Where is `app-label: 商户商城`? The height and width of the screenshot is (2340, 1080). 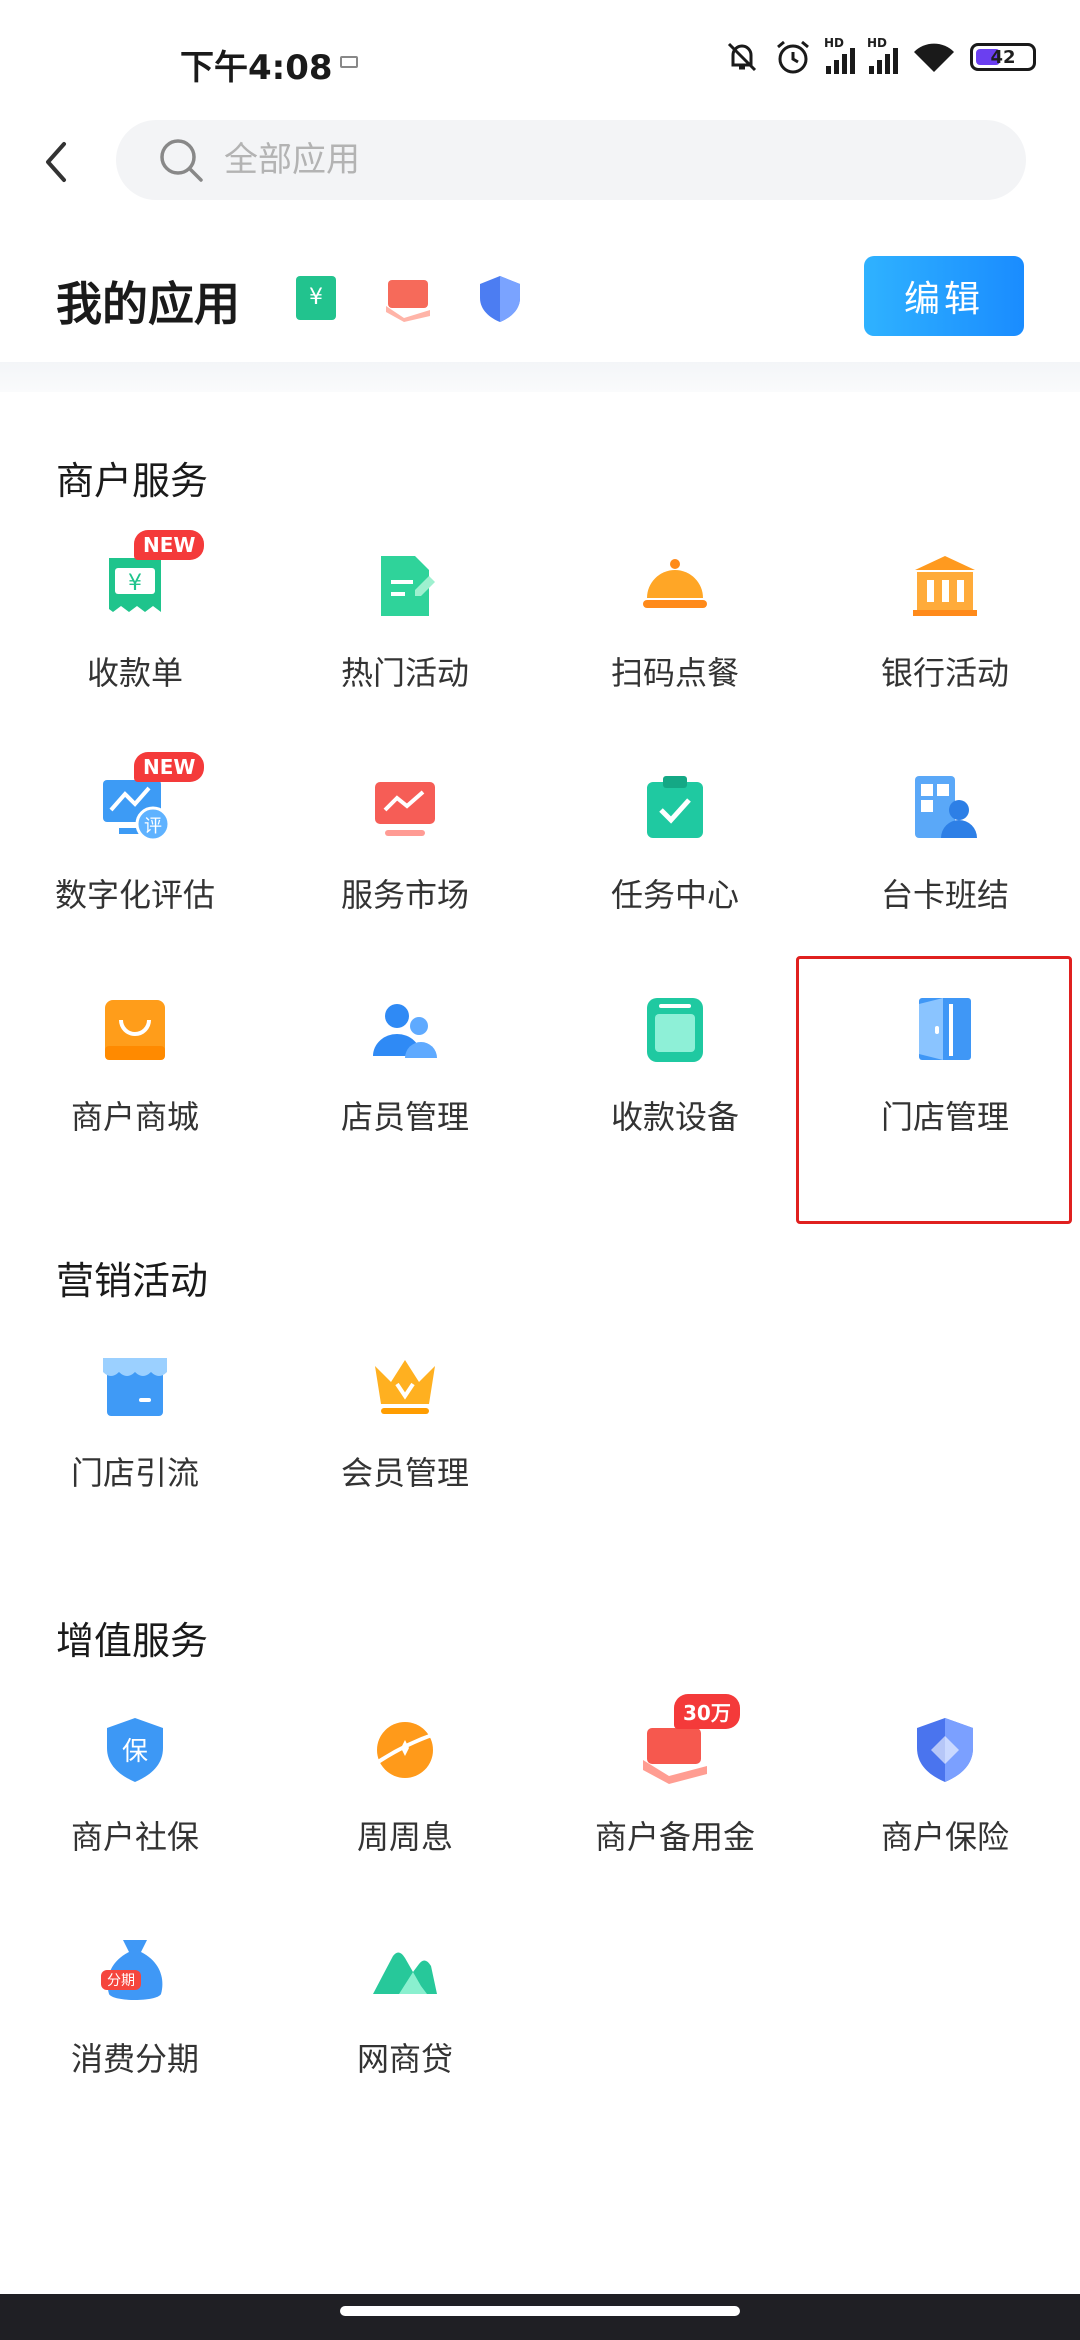
app-label: 商户商城 is located at coordinates (134, 1117).